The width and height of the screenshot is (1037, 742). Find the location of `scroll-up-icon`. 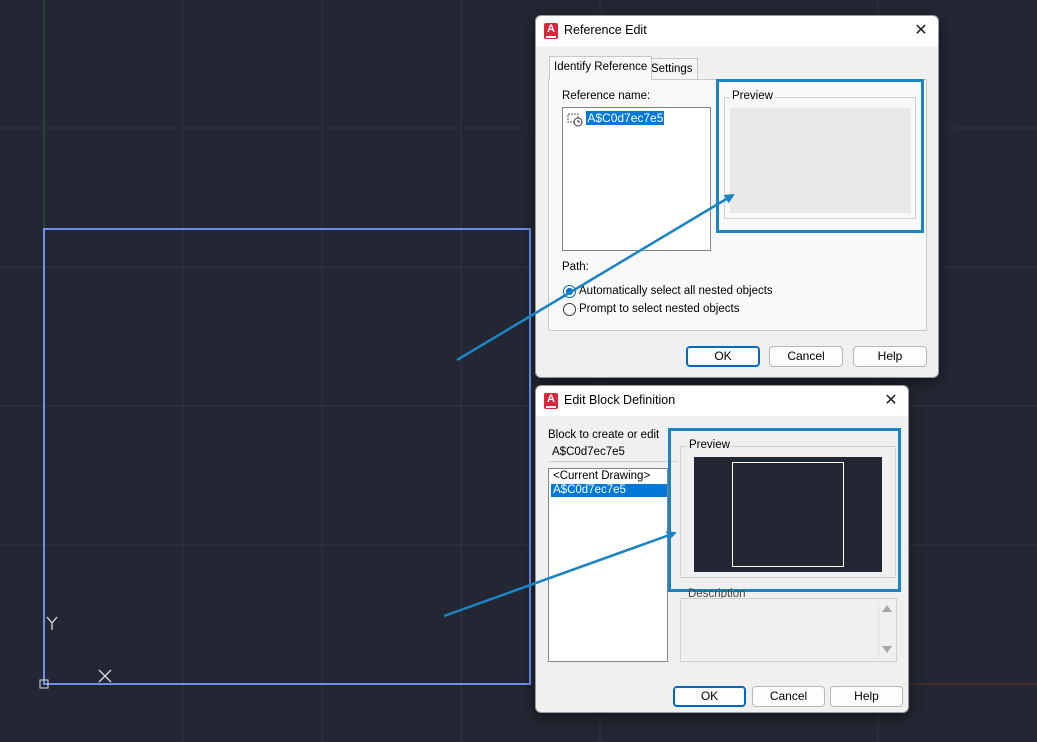

scroll-up-icon is located at coordinates (887, 608).